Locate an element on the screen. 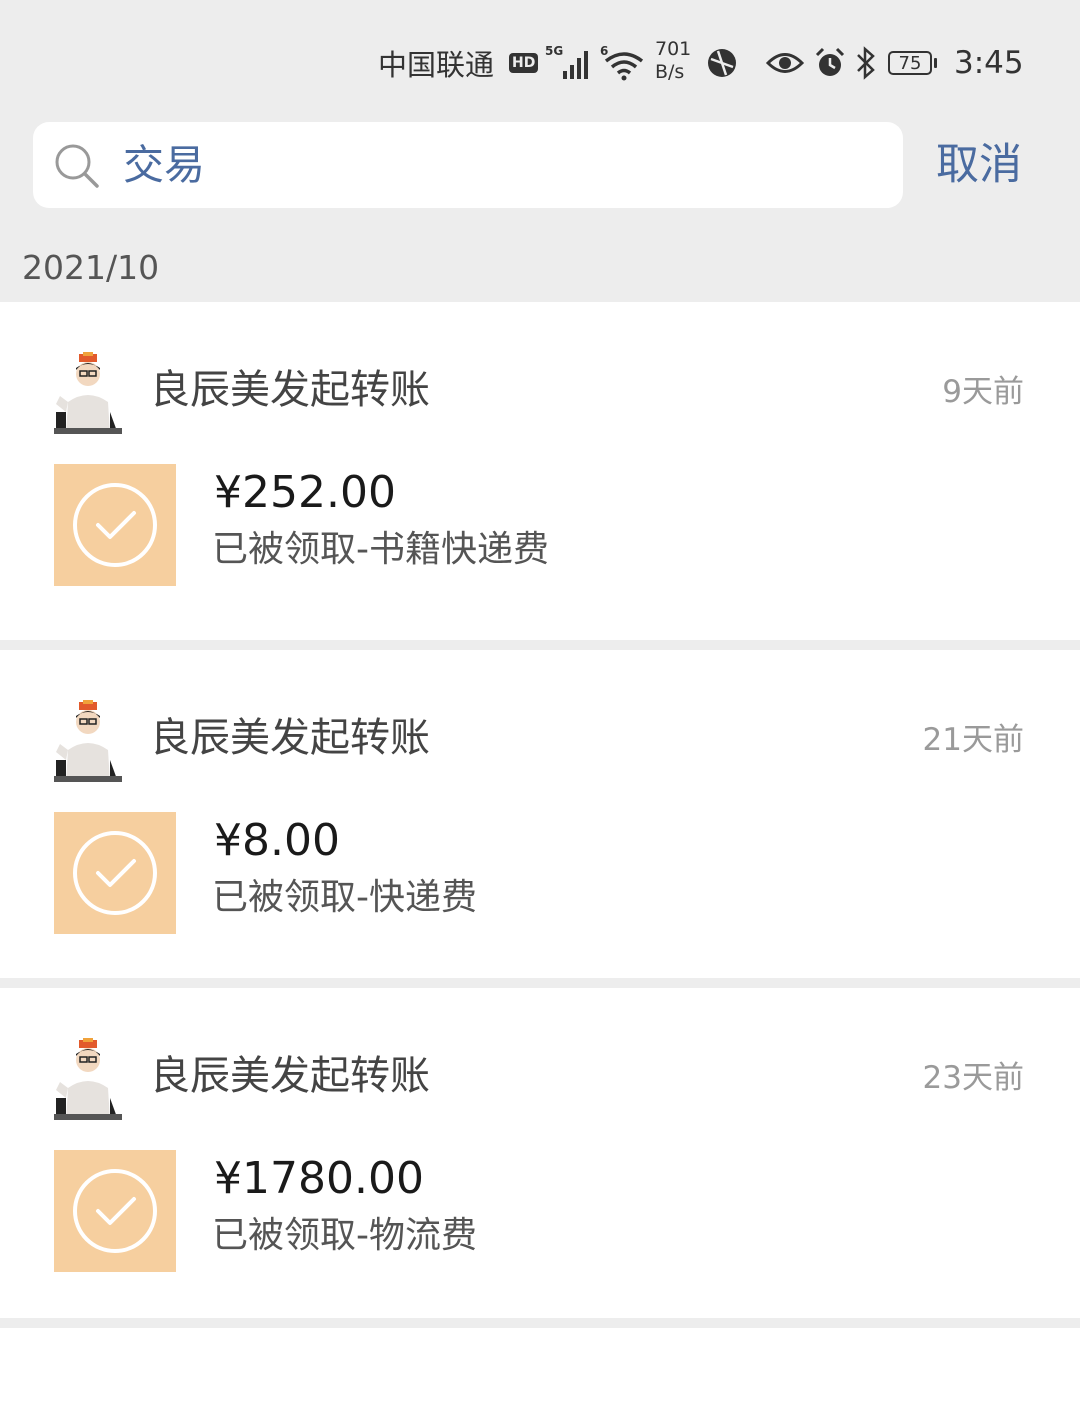 The width and height of the screenshot is (1080, 1414). speed-unit: B/s is located at coordinates (670, 72).